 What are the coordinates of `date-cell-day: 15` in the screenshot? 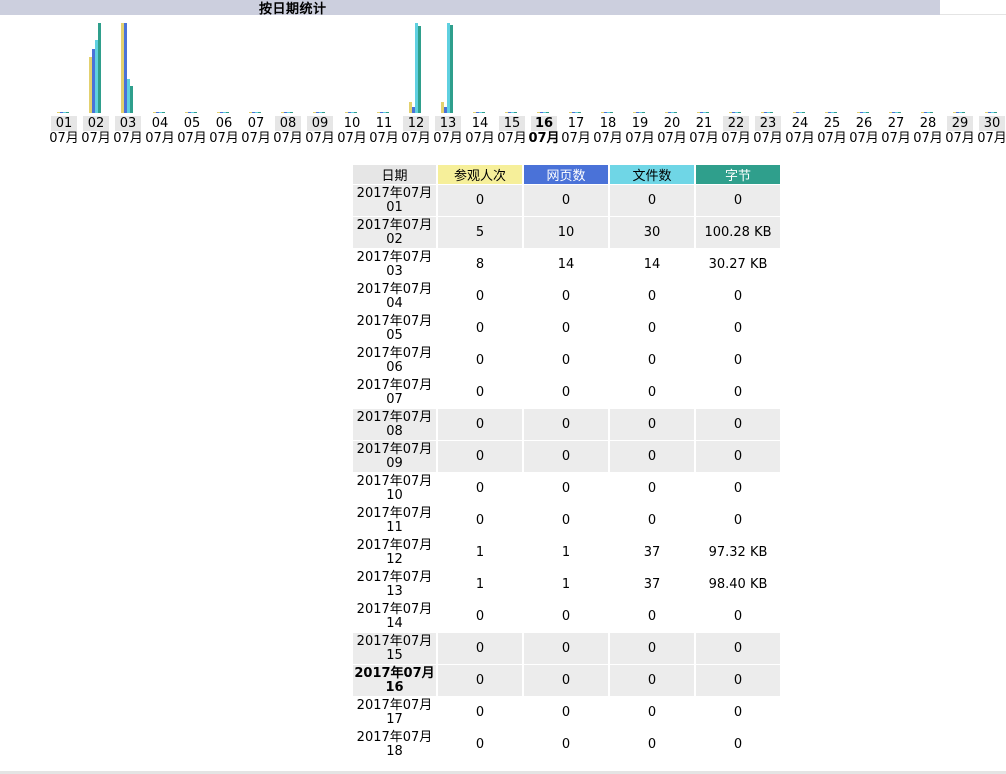 It's located at (394, 655).